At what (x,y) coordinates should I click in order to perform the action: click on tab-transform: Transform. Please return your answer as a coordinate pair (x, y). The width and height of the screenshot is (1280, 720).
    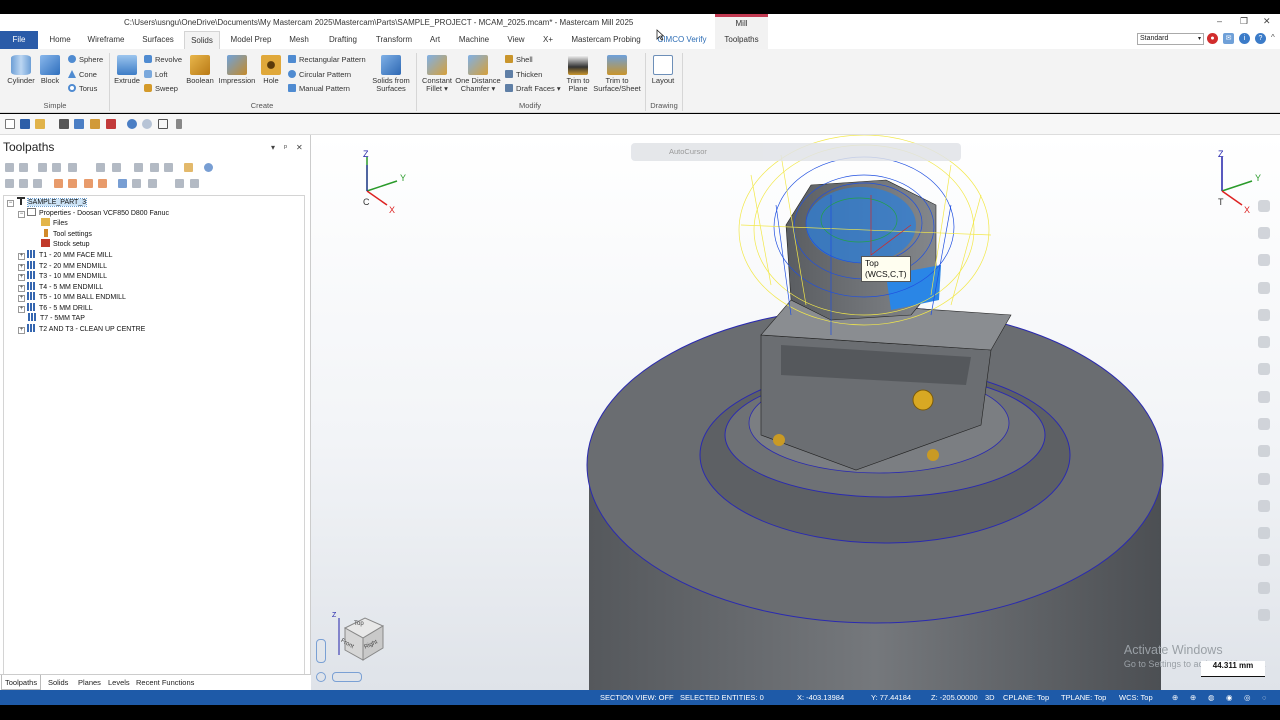
    Looking at the image, I should click on (394, 40).